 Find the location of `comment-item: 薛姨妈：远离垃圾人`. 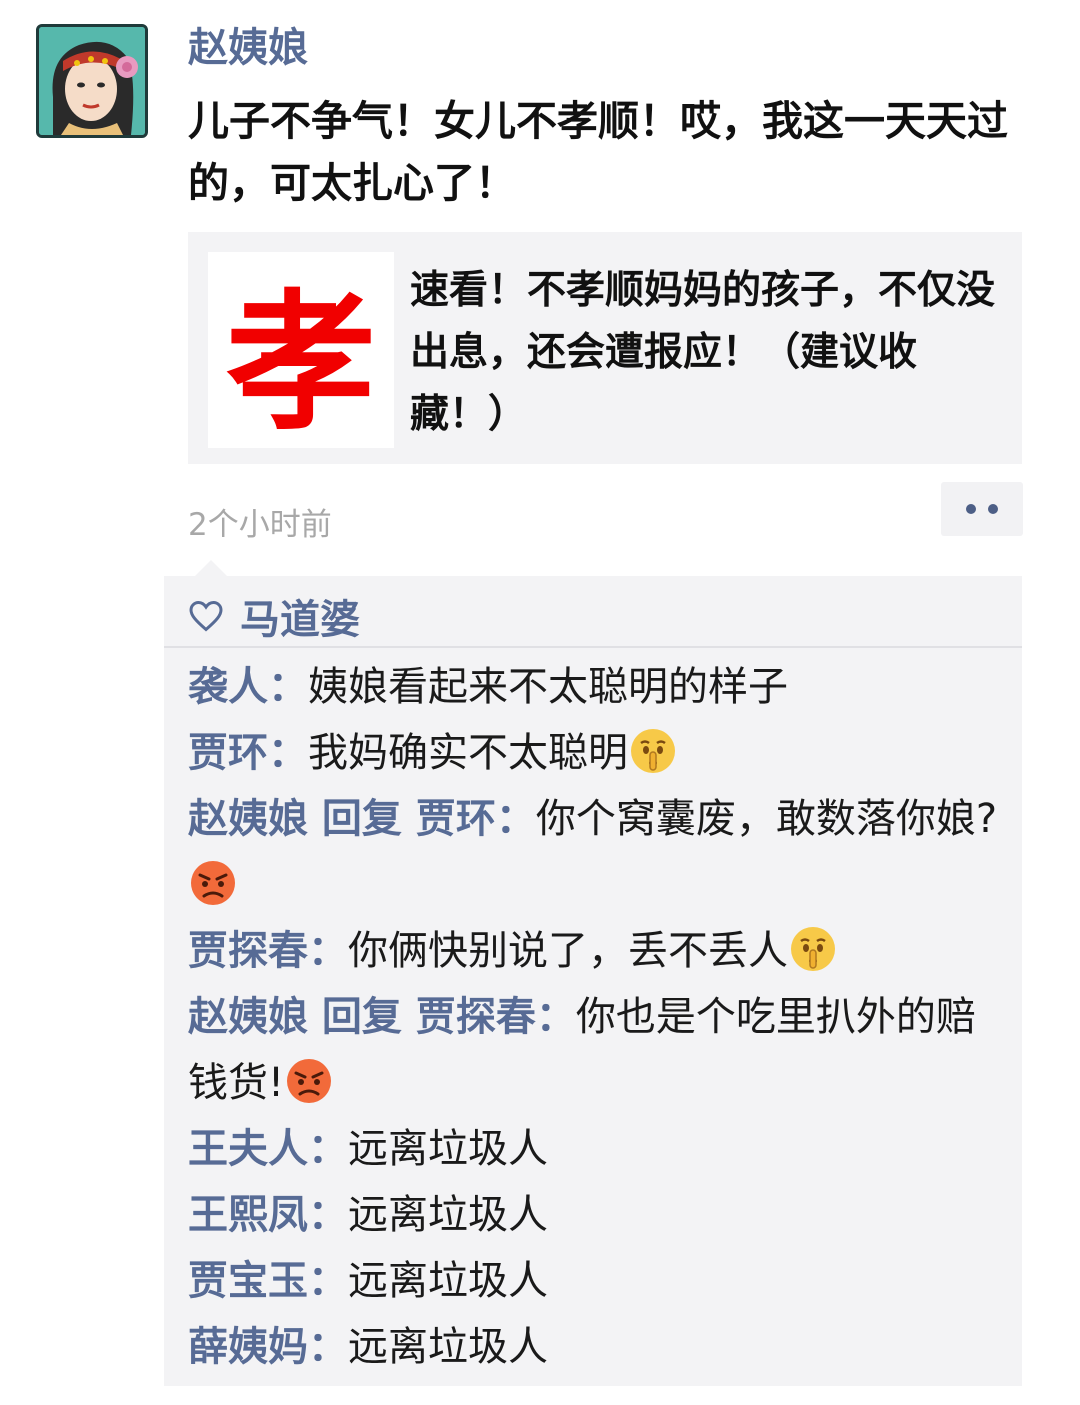

comment-item: 薛姨妈：远离垃圾人 is located at coordinates (593, 1347).